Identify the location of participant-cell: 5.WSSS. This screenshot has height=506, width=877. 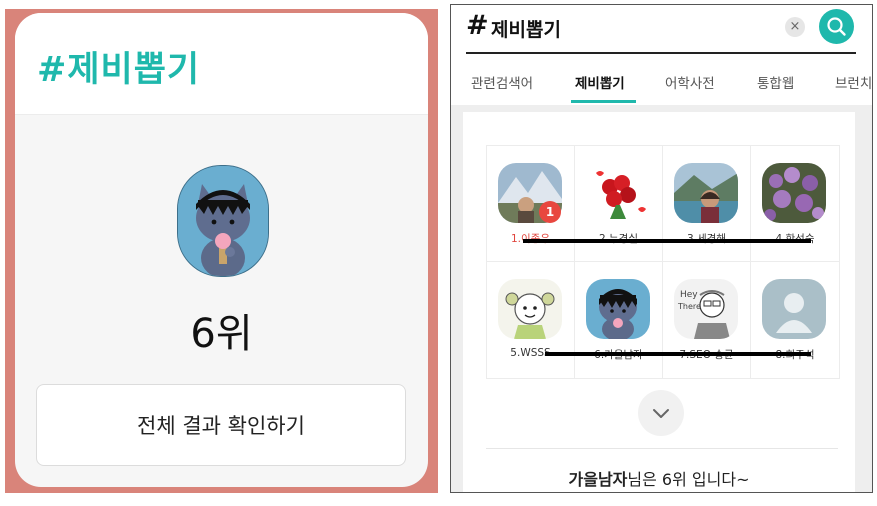
(531, 320).